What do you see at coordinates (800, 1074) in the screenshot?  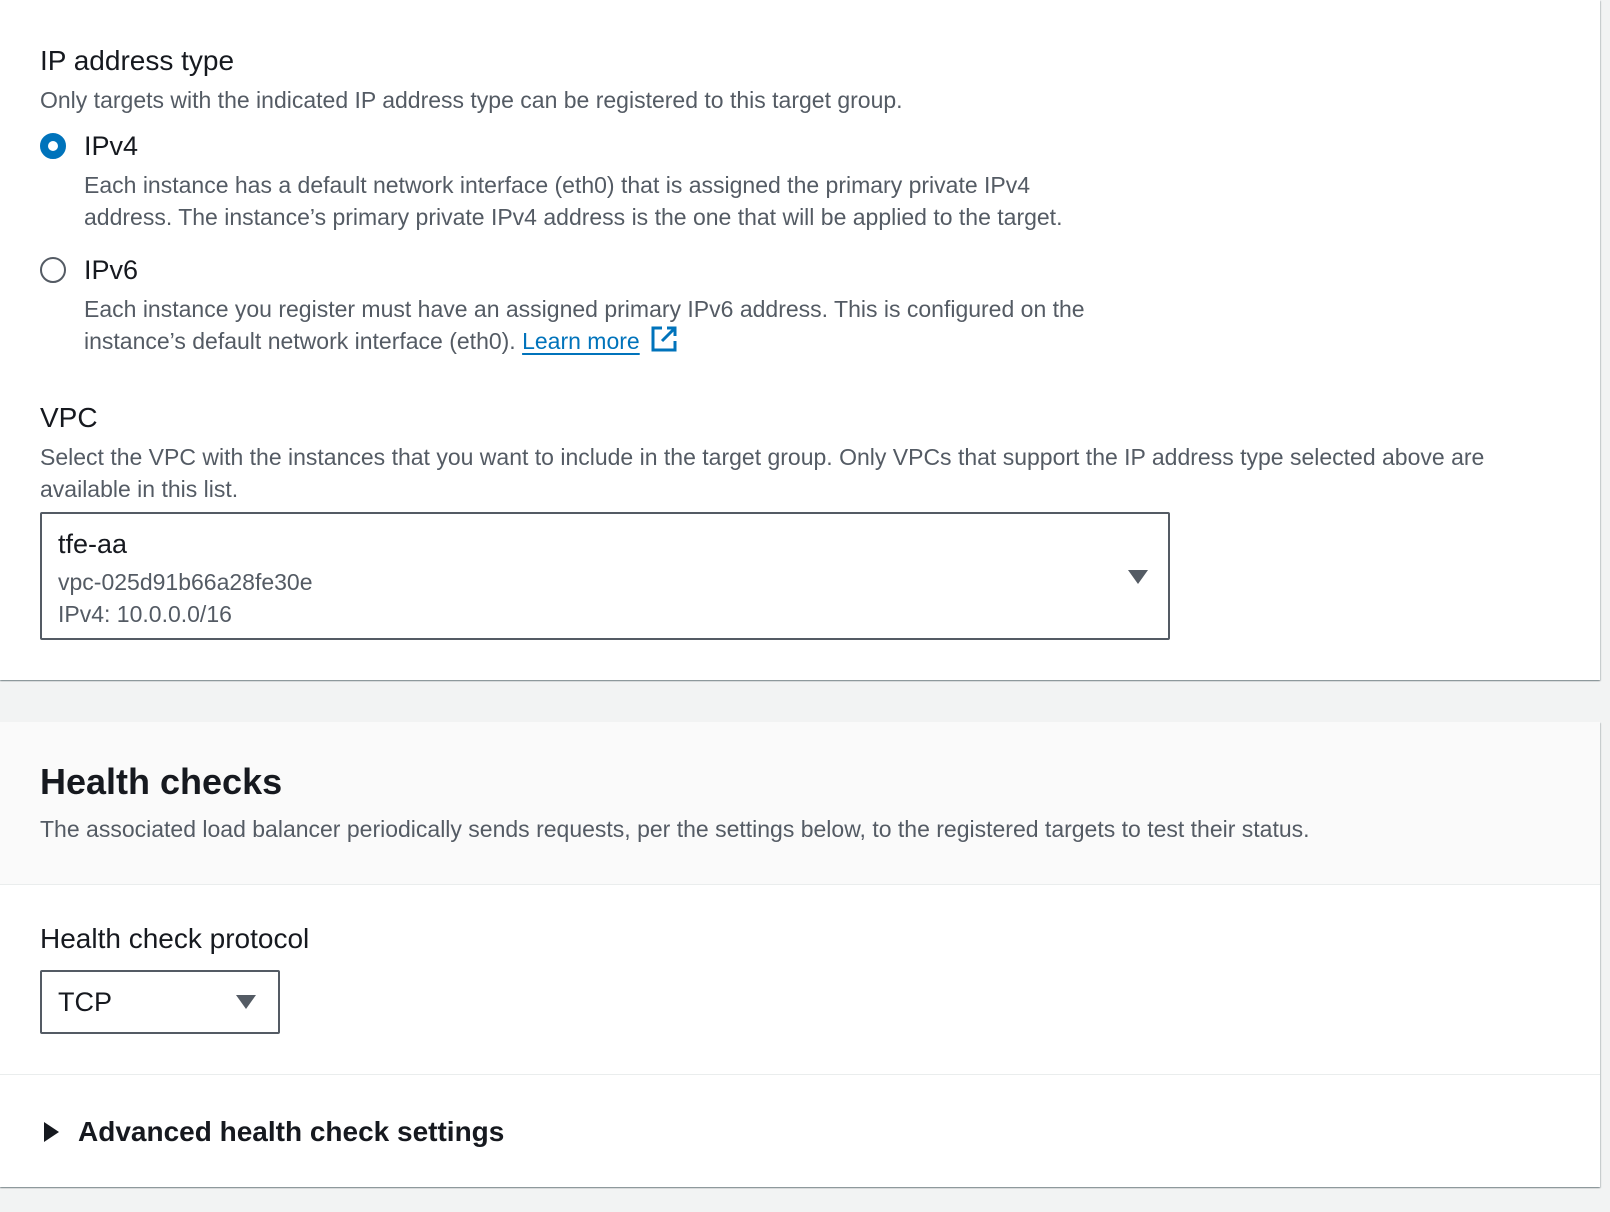 I see `section-divider` at bounding box center [800, 1074].